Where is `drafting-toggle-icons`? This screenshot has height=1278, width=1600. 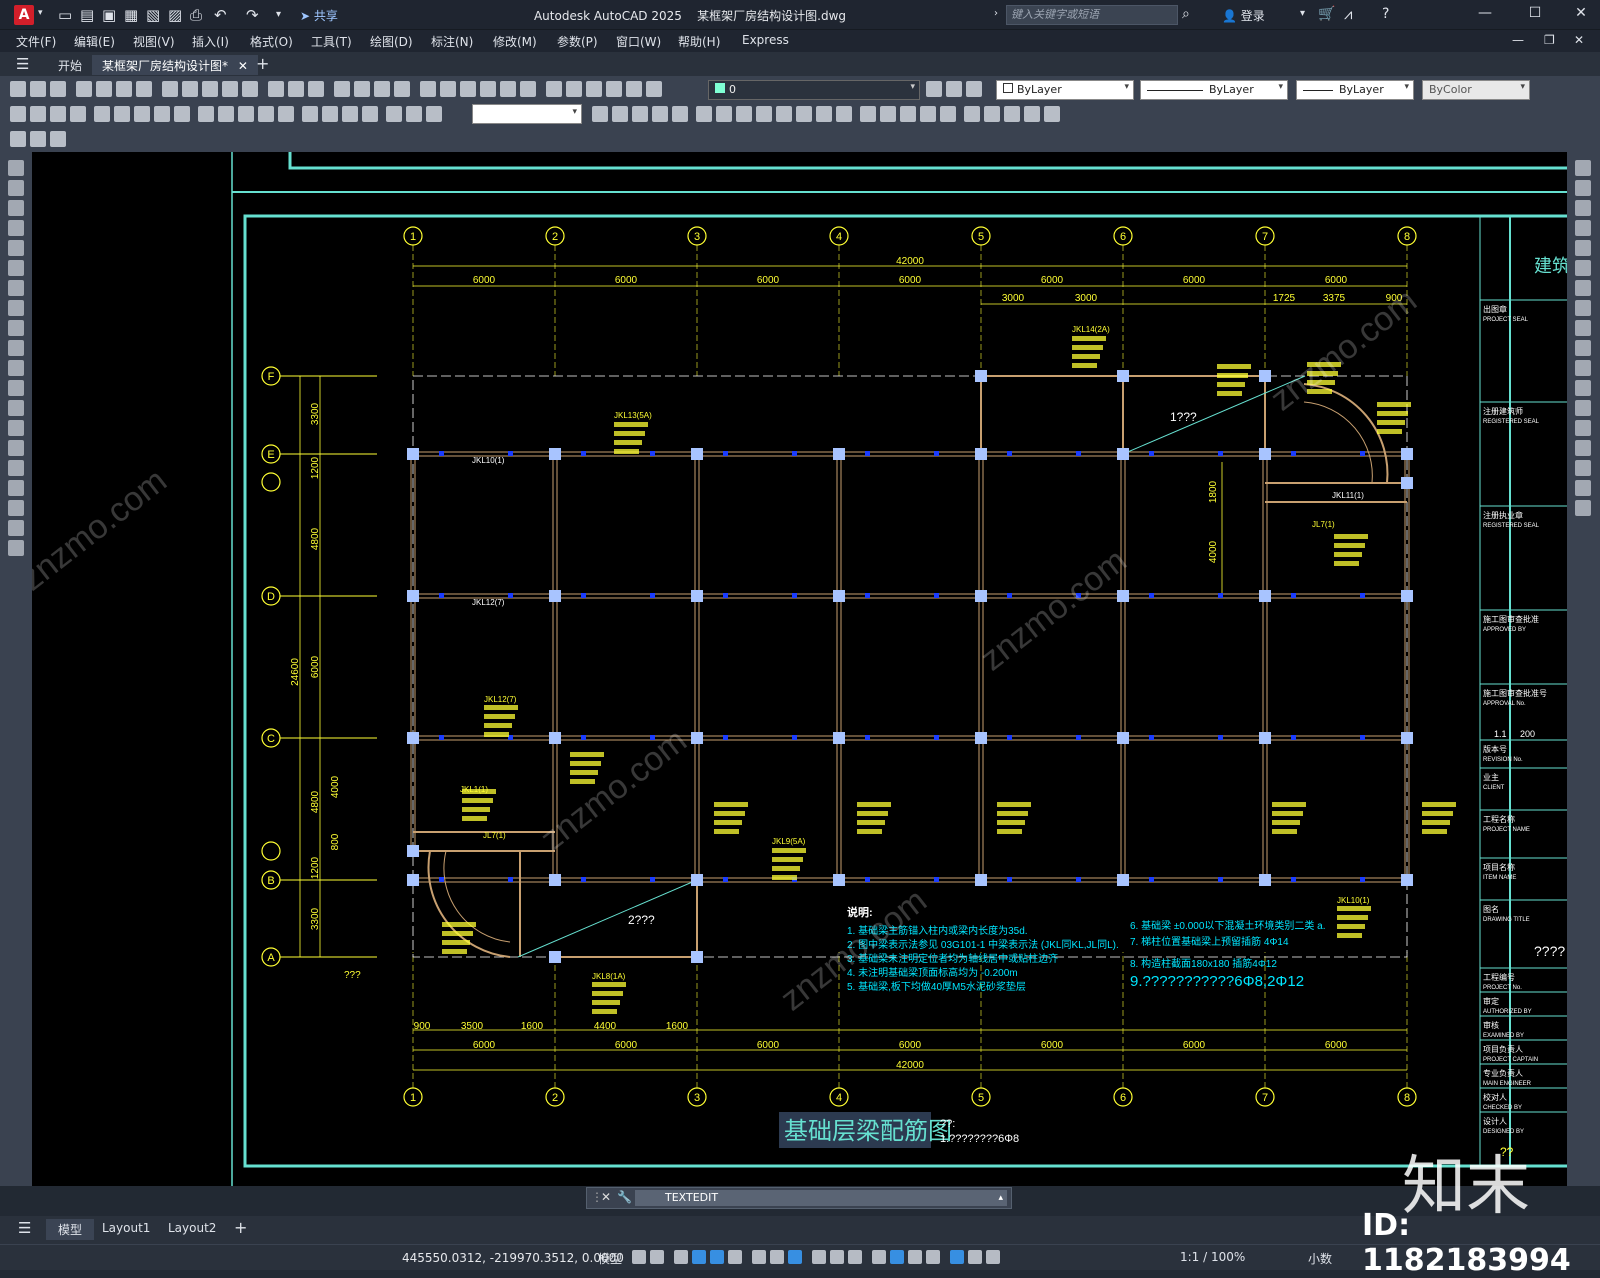
drafting-toggle-icons is located at coordinates (816, 1258).